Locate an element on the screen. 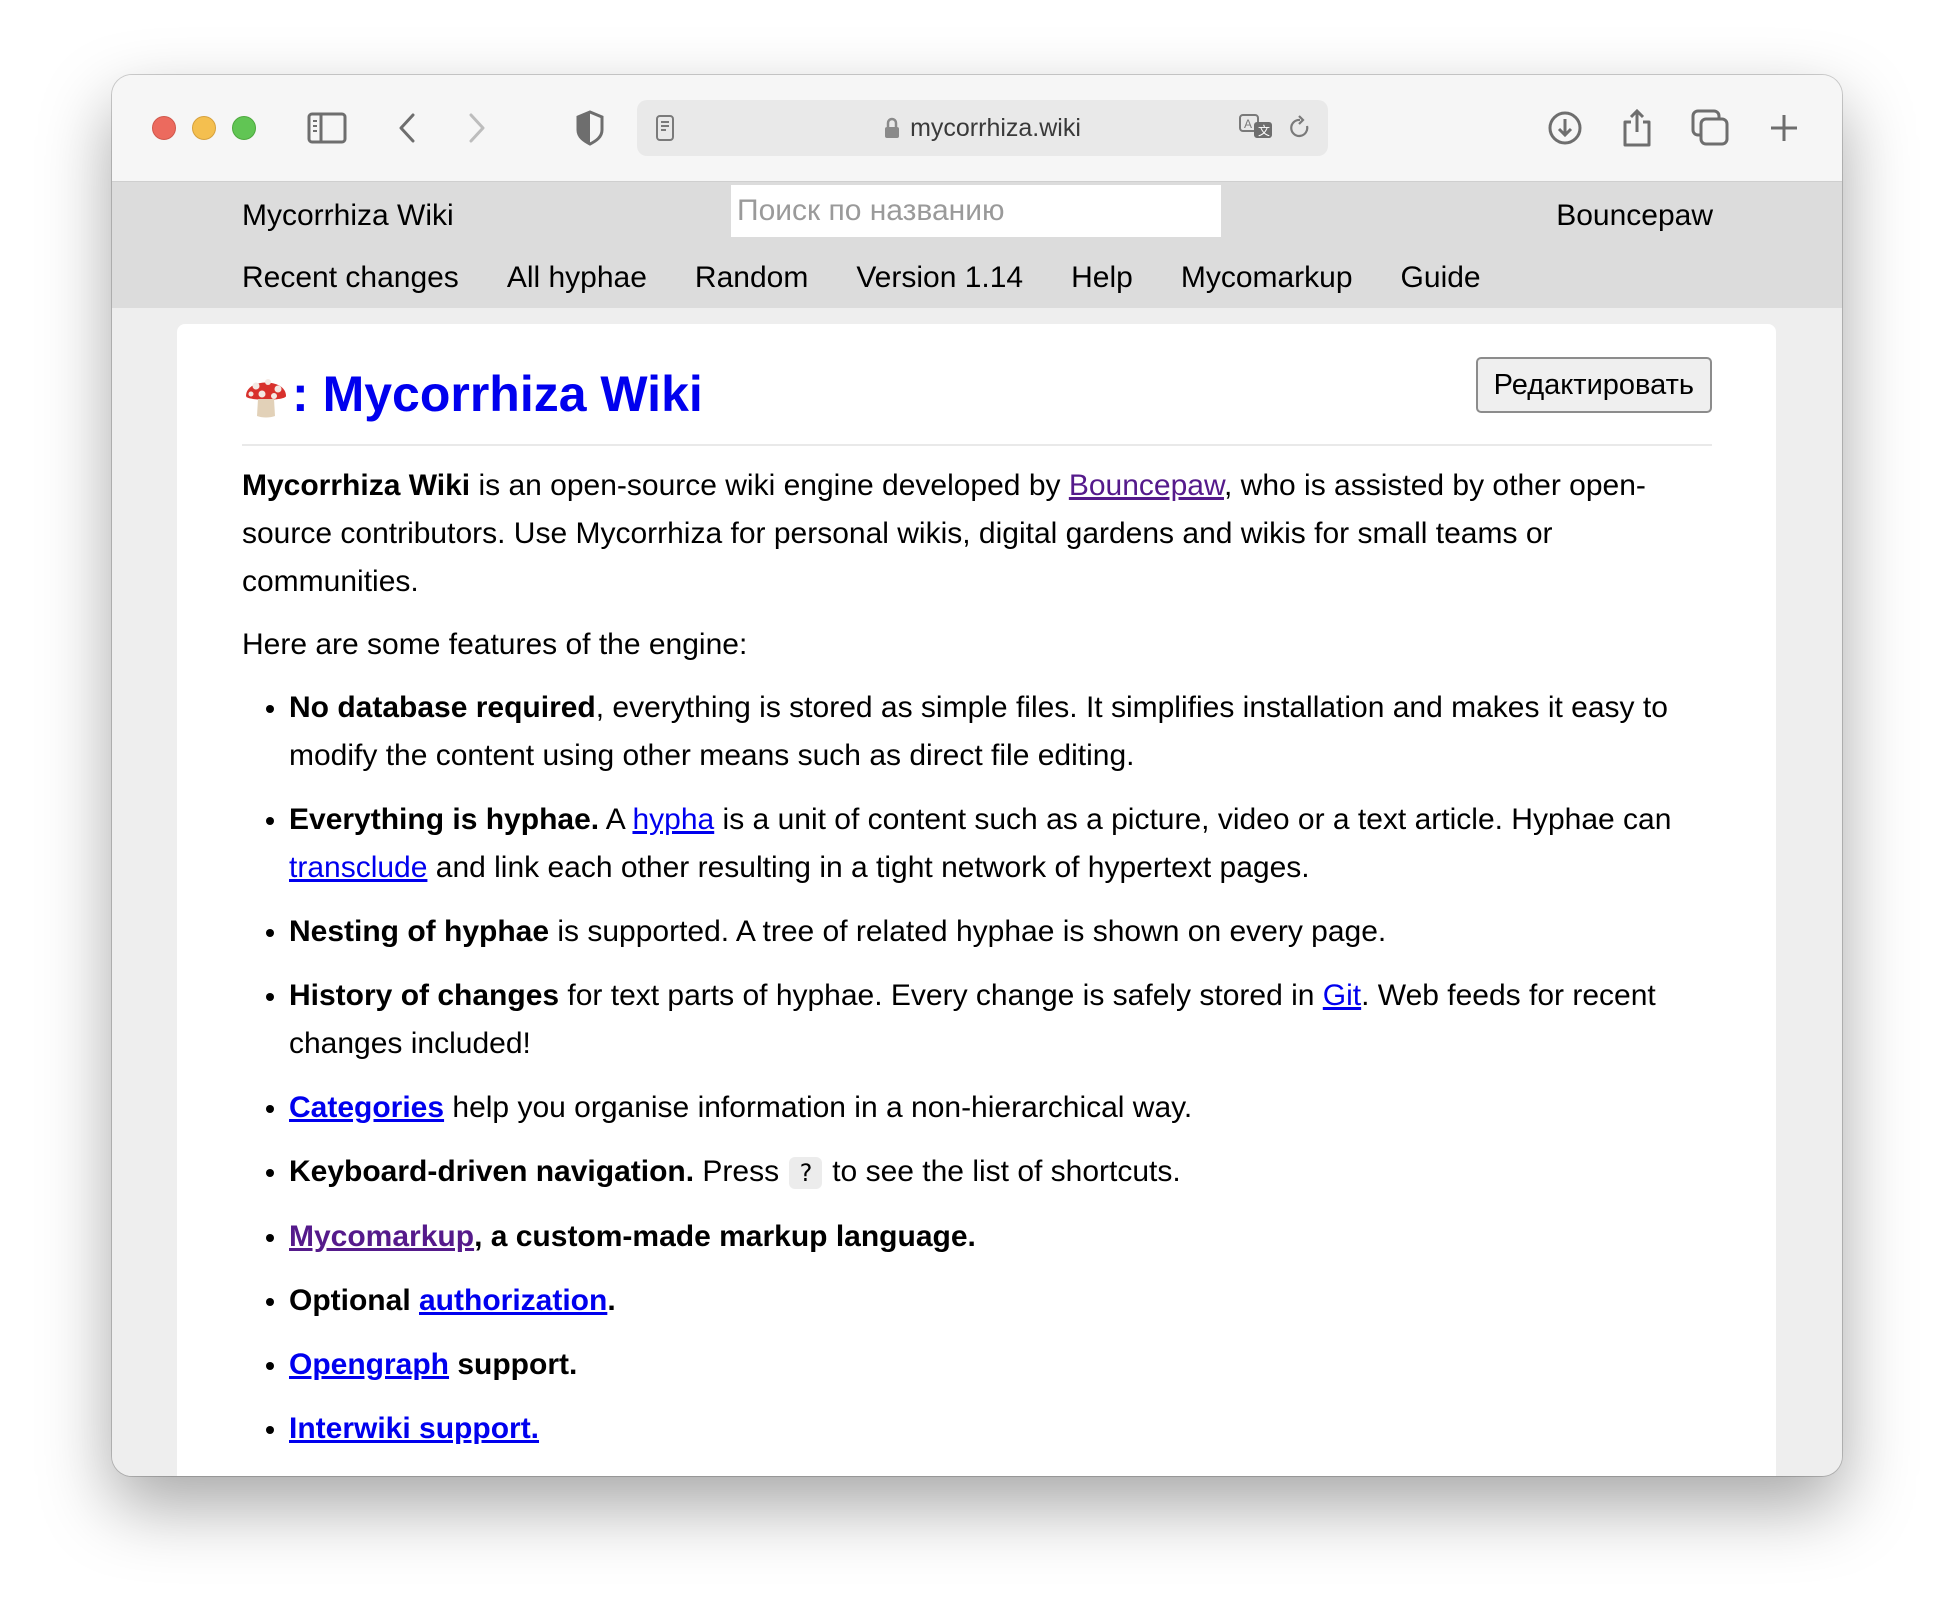 Image resolution: width=1954 pixels, height=1624 pixels. feature-bold: , a custom-made markup language. is located at coordinates (725, 1236).